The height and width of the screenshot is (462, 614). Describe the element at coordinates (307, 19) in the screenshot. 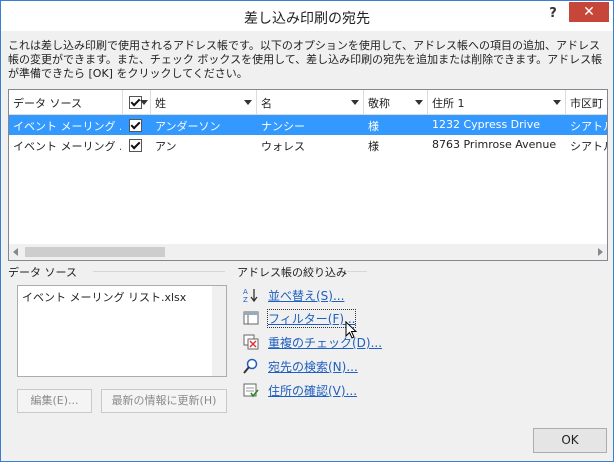

I see `dialog-title: 差し込み印刷の宛先` at that location.